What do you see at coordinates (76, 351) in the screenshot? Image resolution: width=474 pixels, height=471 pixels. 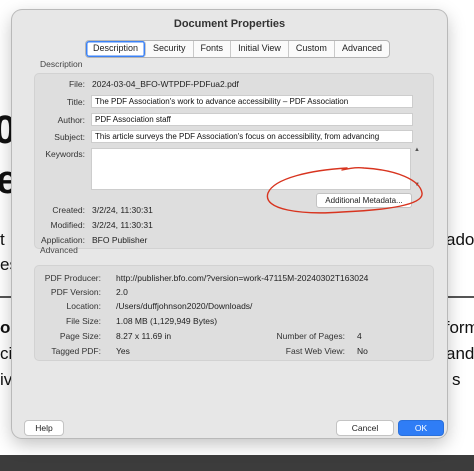 I see `tagged-pdf-label: Tagged PDF:` at bounding box center [76, 351].